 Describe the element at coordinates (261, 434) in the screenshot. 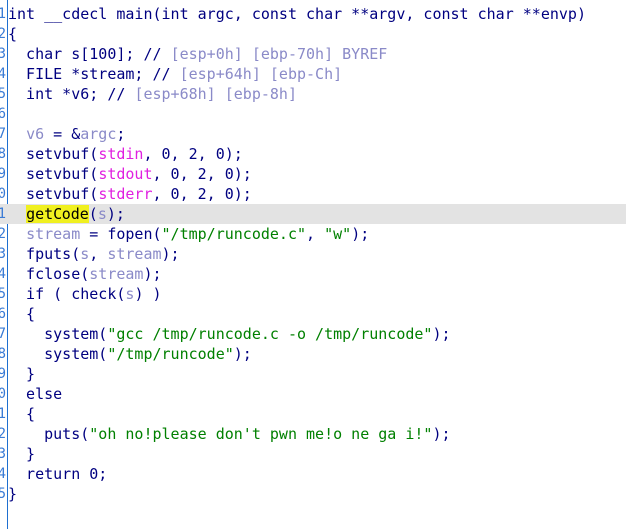

I see `string-literal: "oh no!please don't pwn me!o ne ga i!"` at that location.